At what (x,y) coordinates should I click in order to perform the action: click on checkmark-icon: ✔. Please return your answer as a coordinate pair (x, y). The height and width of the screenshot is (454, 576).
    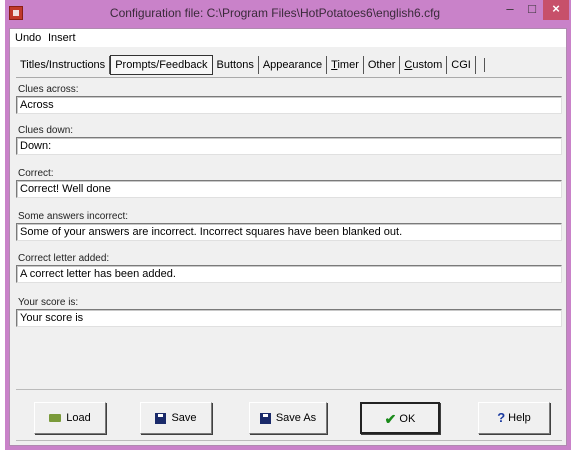
    Looking at the image, I should click on (390, 419).